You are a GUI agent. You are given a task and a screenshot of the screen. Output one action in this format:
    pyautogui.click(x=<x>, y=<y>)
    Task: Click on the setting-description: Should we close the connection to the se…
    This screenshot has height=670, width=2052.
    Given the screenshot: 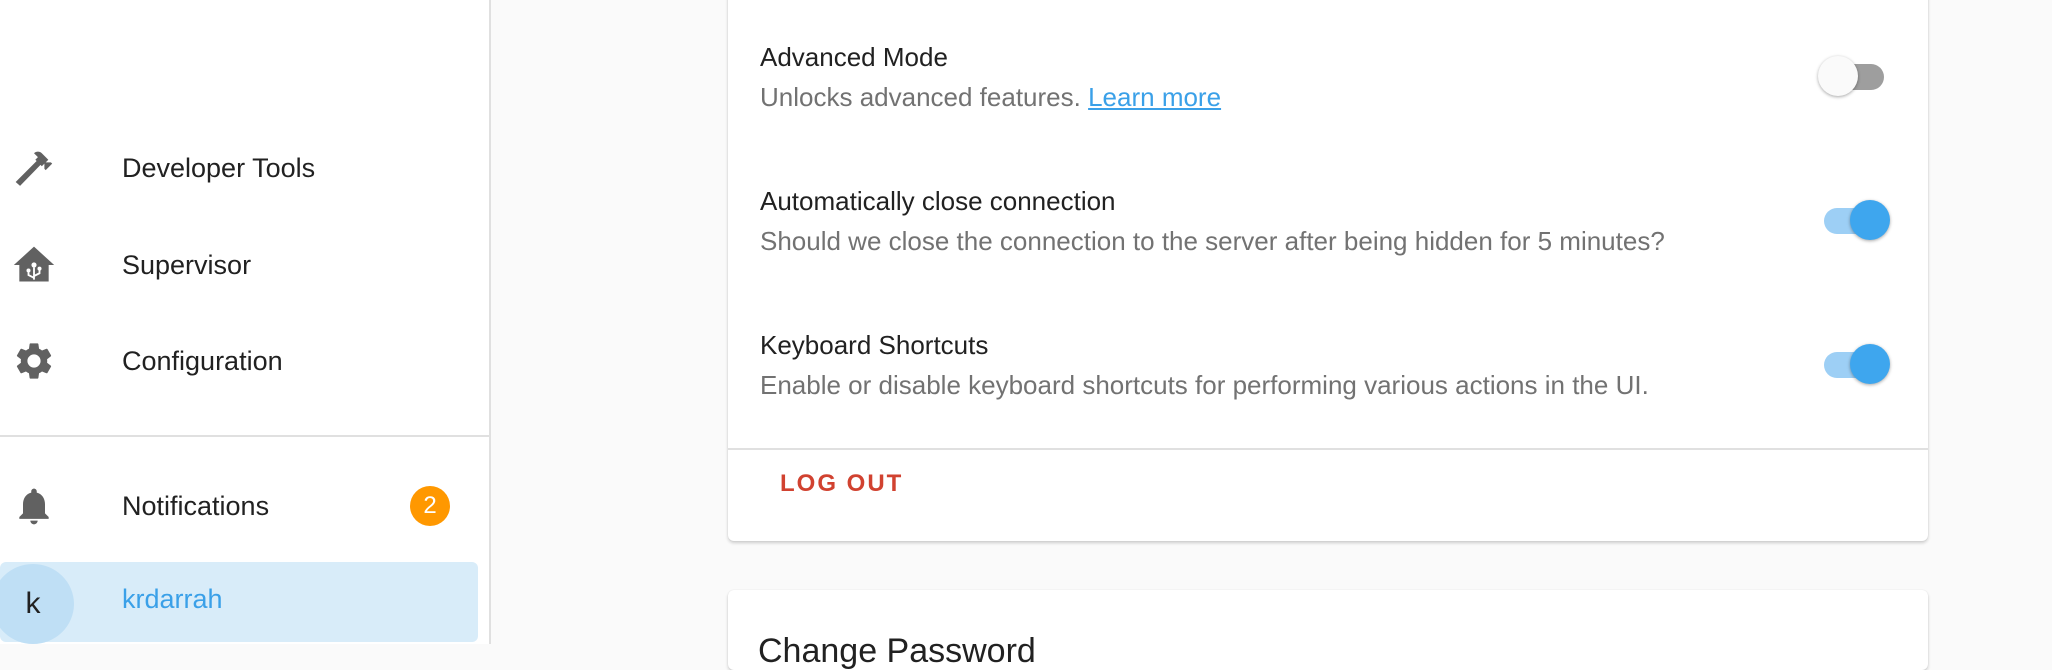 What is the action you would take?
    pyautogui.click(x=1212, y=241)
    